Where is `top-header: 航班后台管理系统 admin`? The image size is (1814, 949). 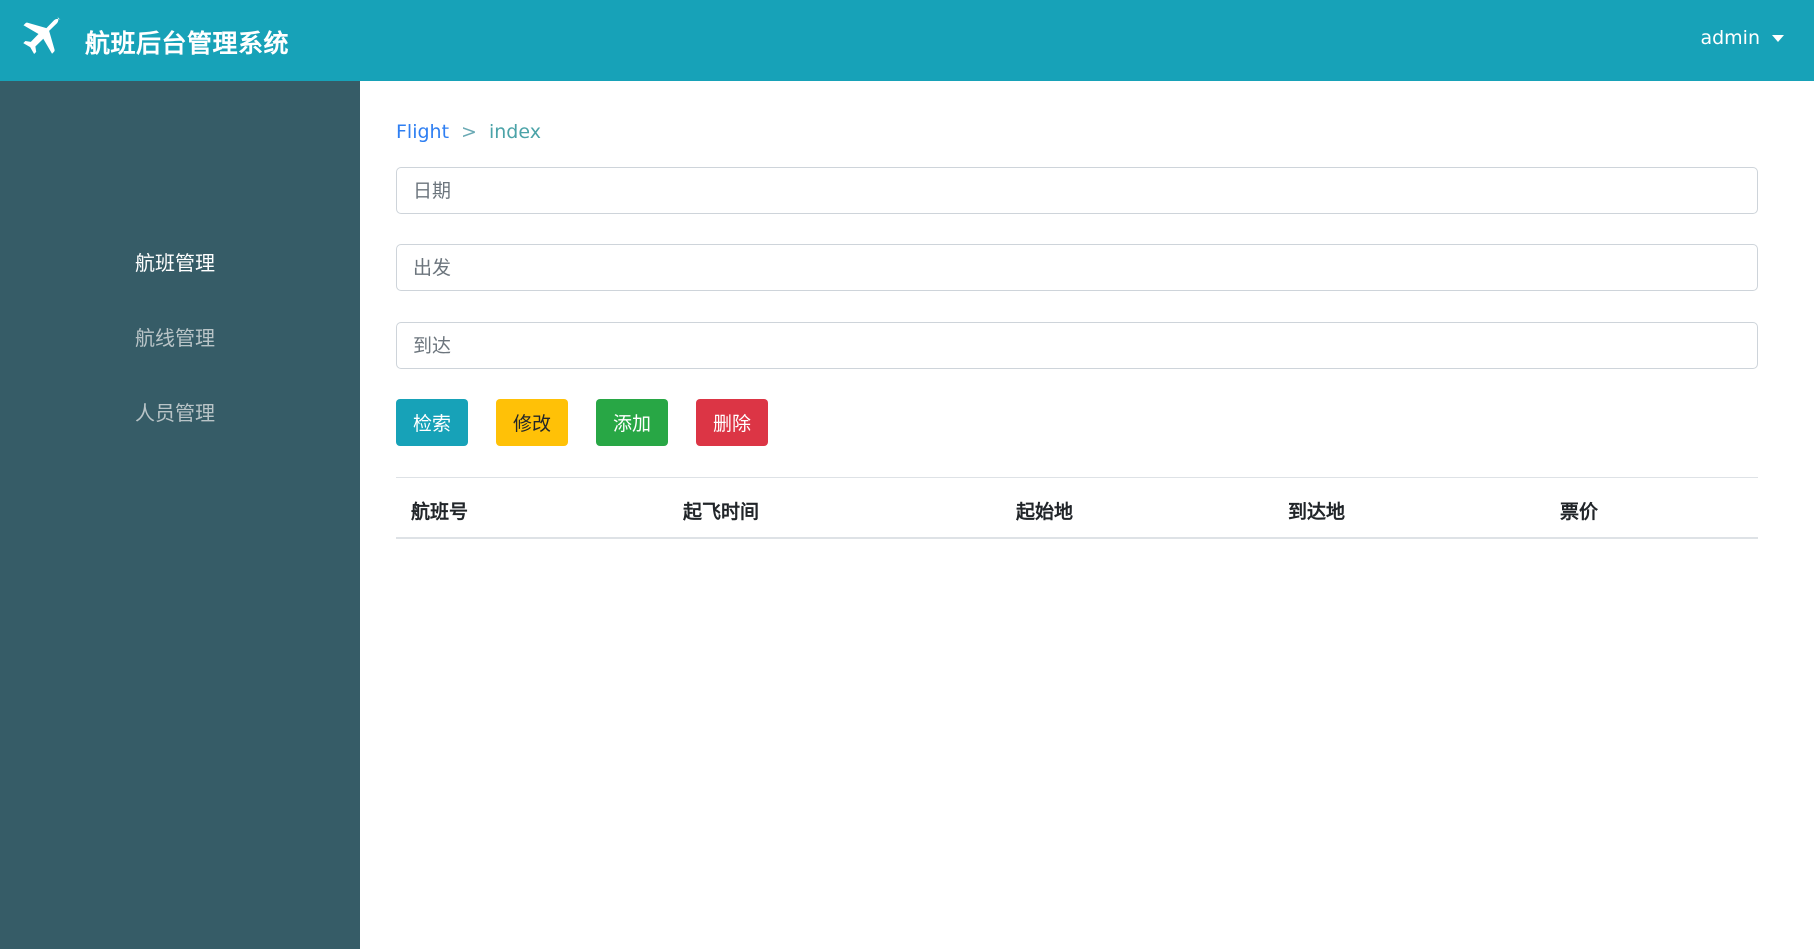 top-header: 航班后台管理系统 admin is located at coordinates (907, 40).